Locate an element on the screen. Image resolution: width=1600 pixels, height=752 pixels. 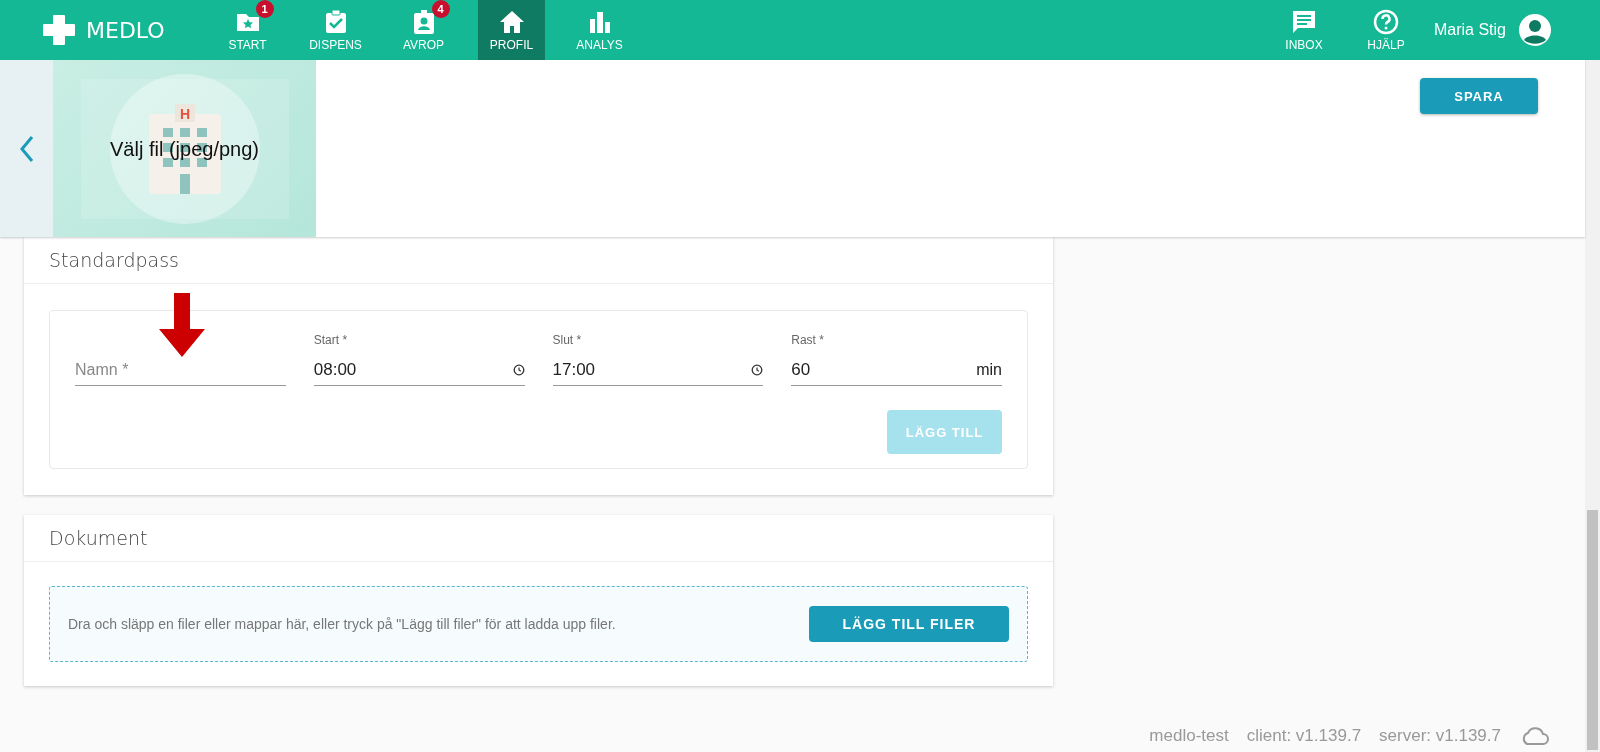
upload-label: Välj fil (jpeg/png) is located at coordinates (184, 148).